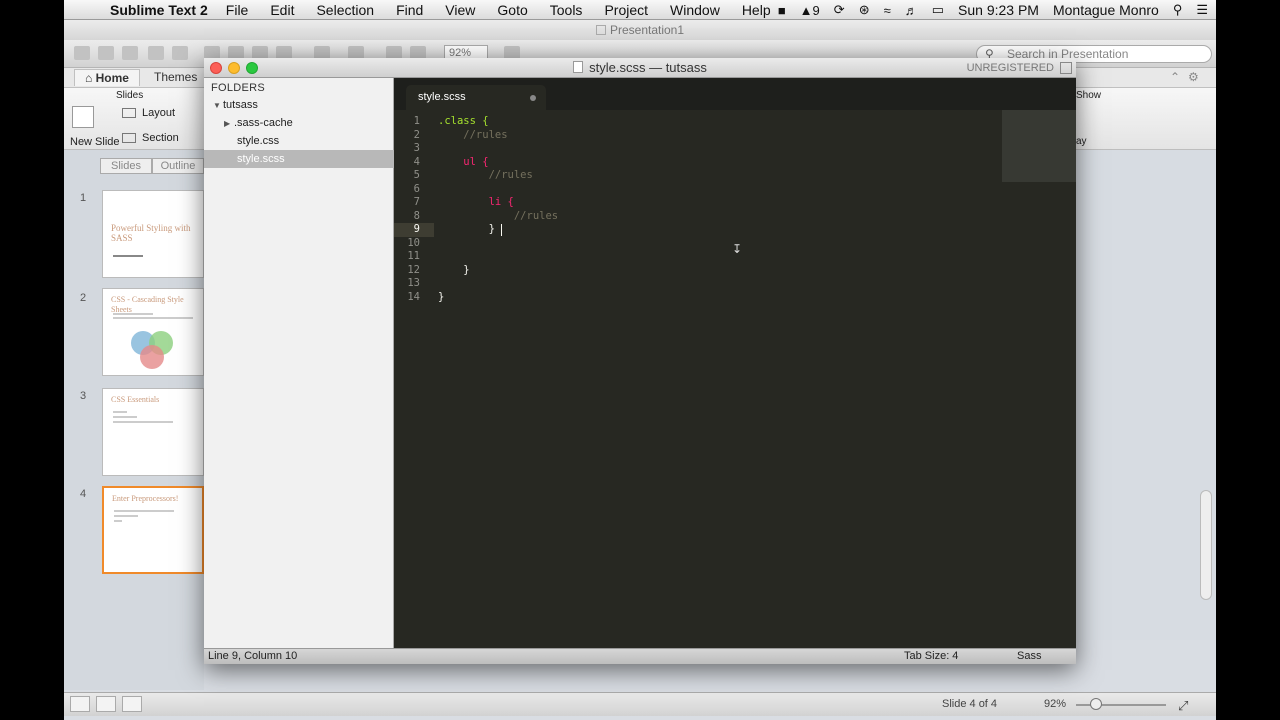 This screenshot has height=720, width=1280. What do you see at coordinates (722, 298) in the screenshot?
I see `code-line: 14 }` at bounding box center [722, 298].